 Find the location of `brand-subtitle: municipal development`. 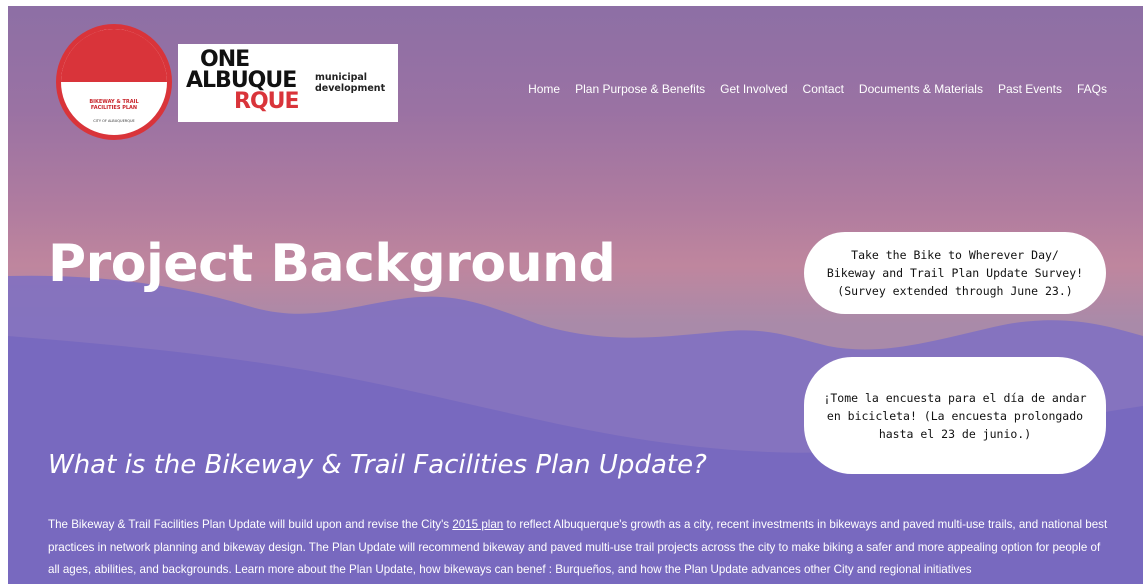

brand-subtitle: municipal development is located at coordinates (350, 83).